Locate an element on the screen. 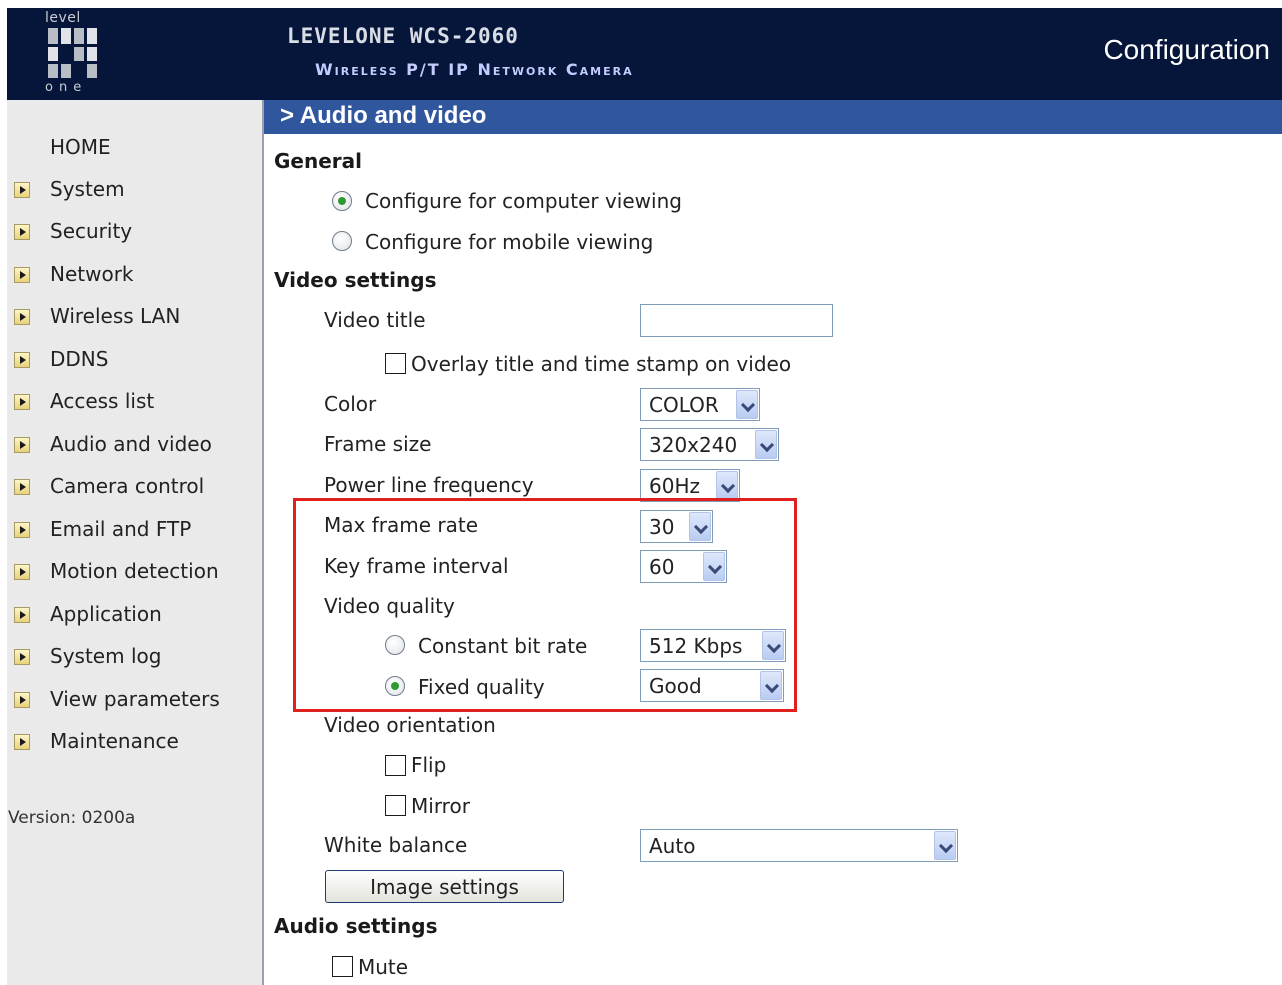  computer-viewing-radio is located at coordinates (342, 201).